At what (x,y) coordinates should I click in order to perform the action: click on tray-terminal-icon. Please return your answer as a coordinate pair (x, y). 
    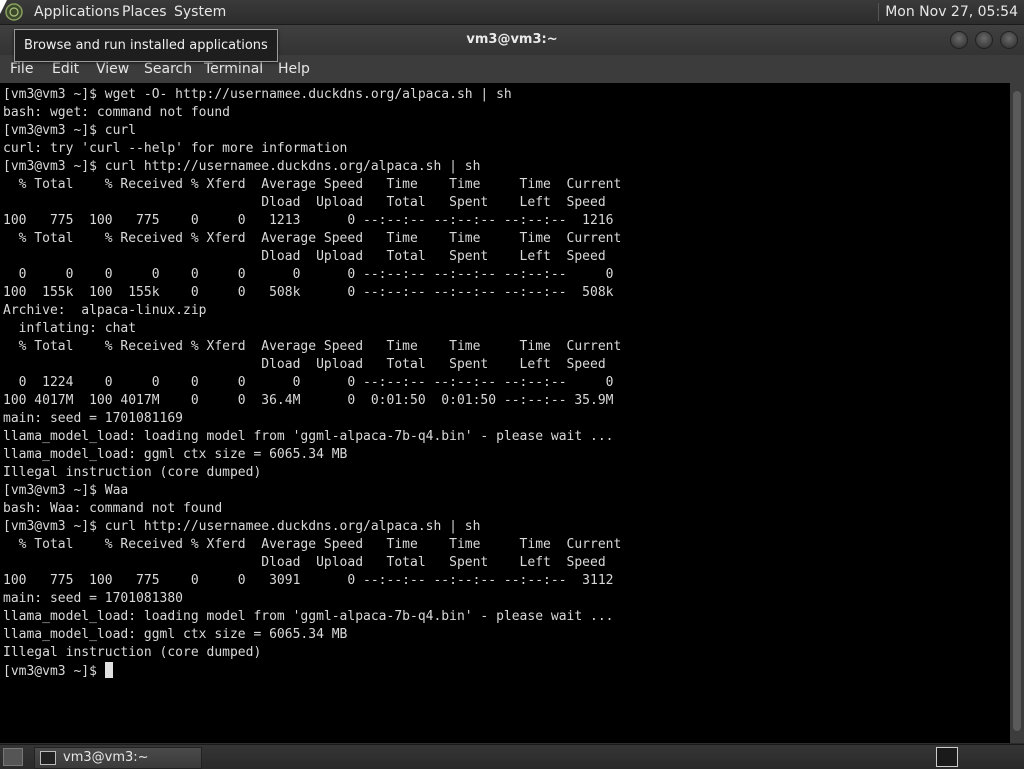
    Looking at the image, I should click on (947, 757).